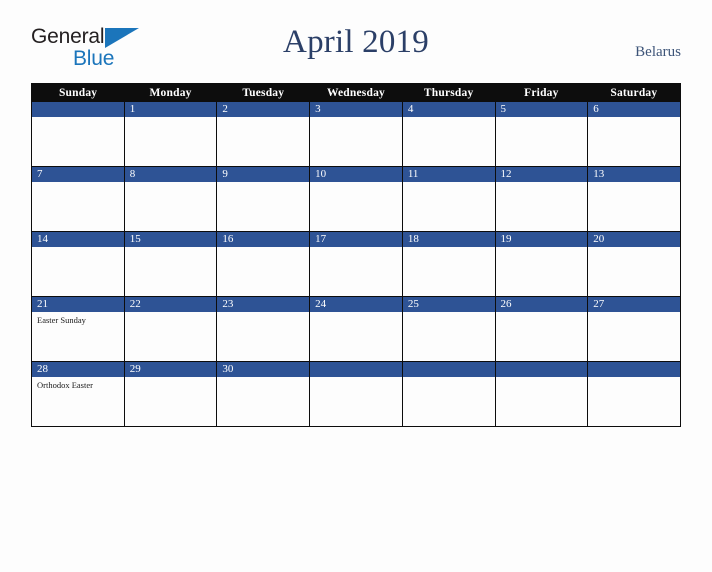 This screenshot has height=572, width=712. What do you see at coordinates (78, 174) in the screenshot?
I see `day-number: 7` at bounding box center [78, 174].